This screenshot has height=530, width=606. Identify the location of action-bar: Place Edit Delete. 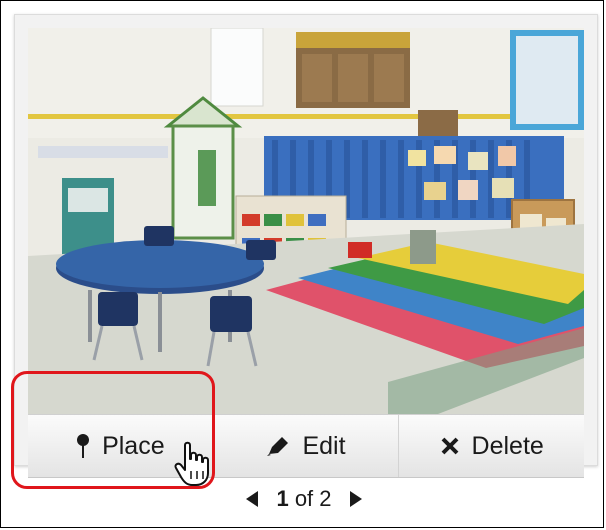
(306, 446).